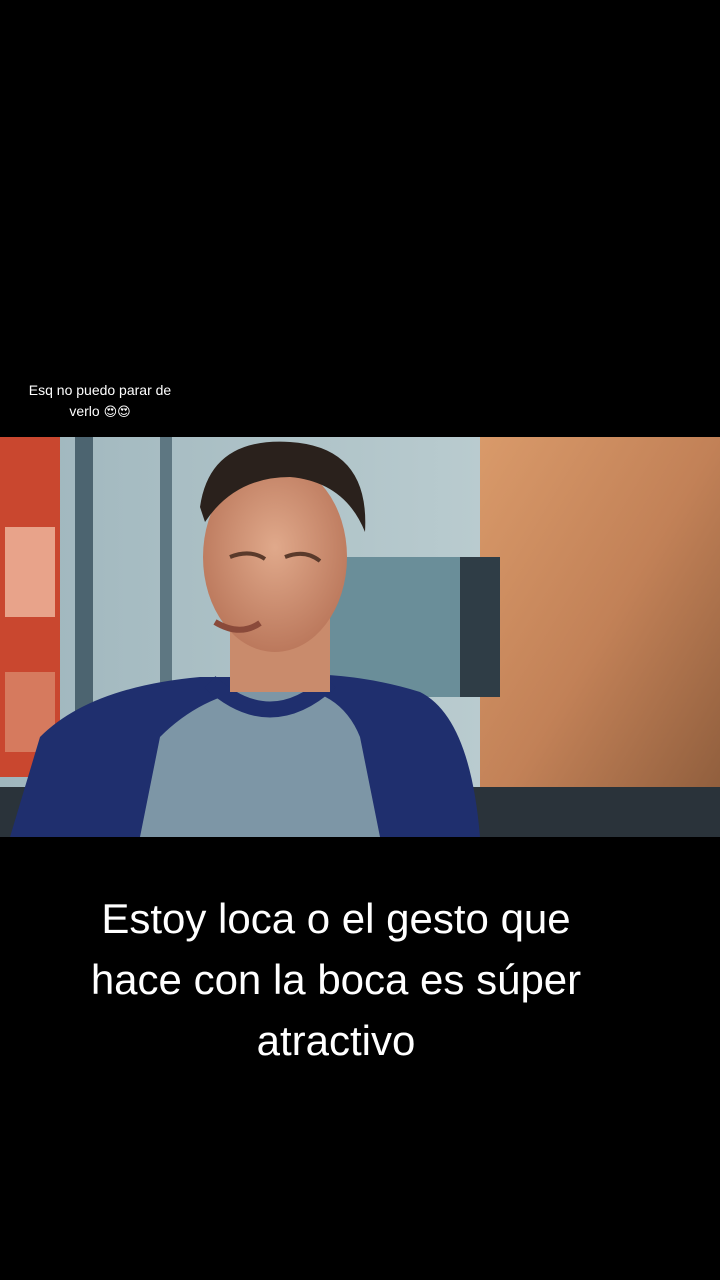 This screenshot has width=720, height=1280. What do you see at coordinates (84, 411) in the screenshot?
I see `overlay-caption-word: verlo` at bounding box center [84, 411].